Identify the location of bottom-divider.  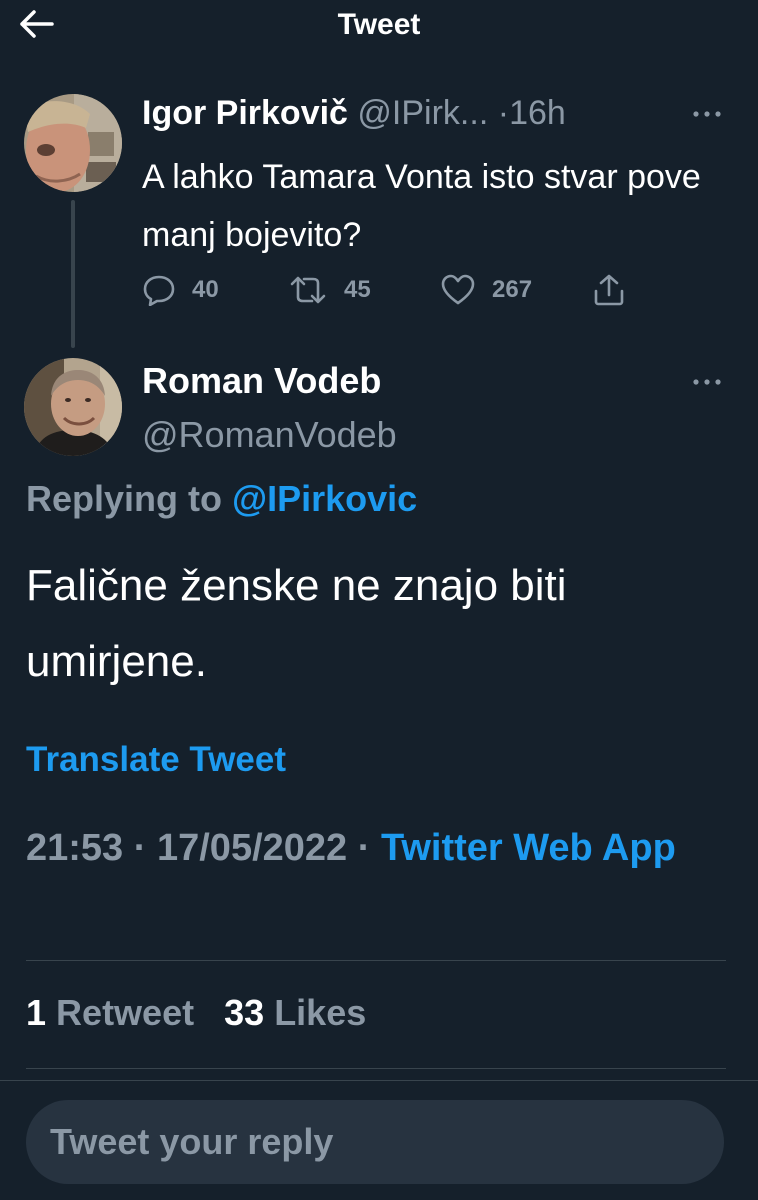
(379, 1080).